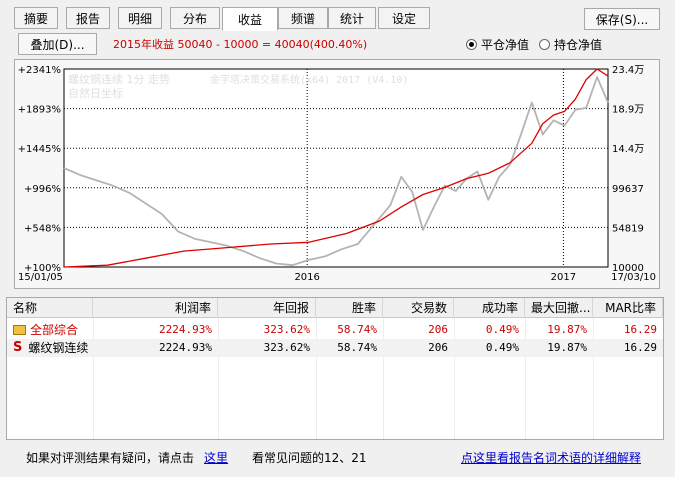 The width and height of the screenshot is (675, 477). Describe the element at coordinates (18, 347) in the screenshot. I see `s-icon: S` at that location.